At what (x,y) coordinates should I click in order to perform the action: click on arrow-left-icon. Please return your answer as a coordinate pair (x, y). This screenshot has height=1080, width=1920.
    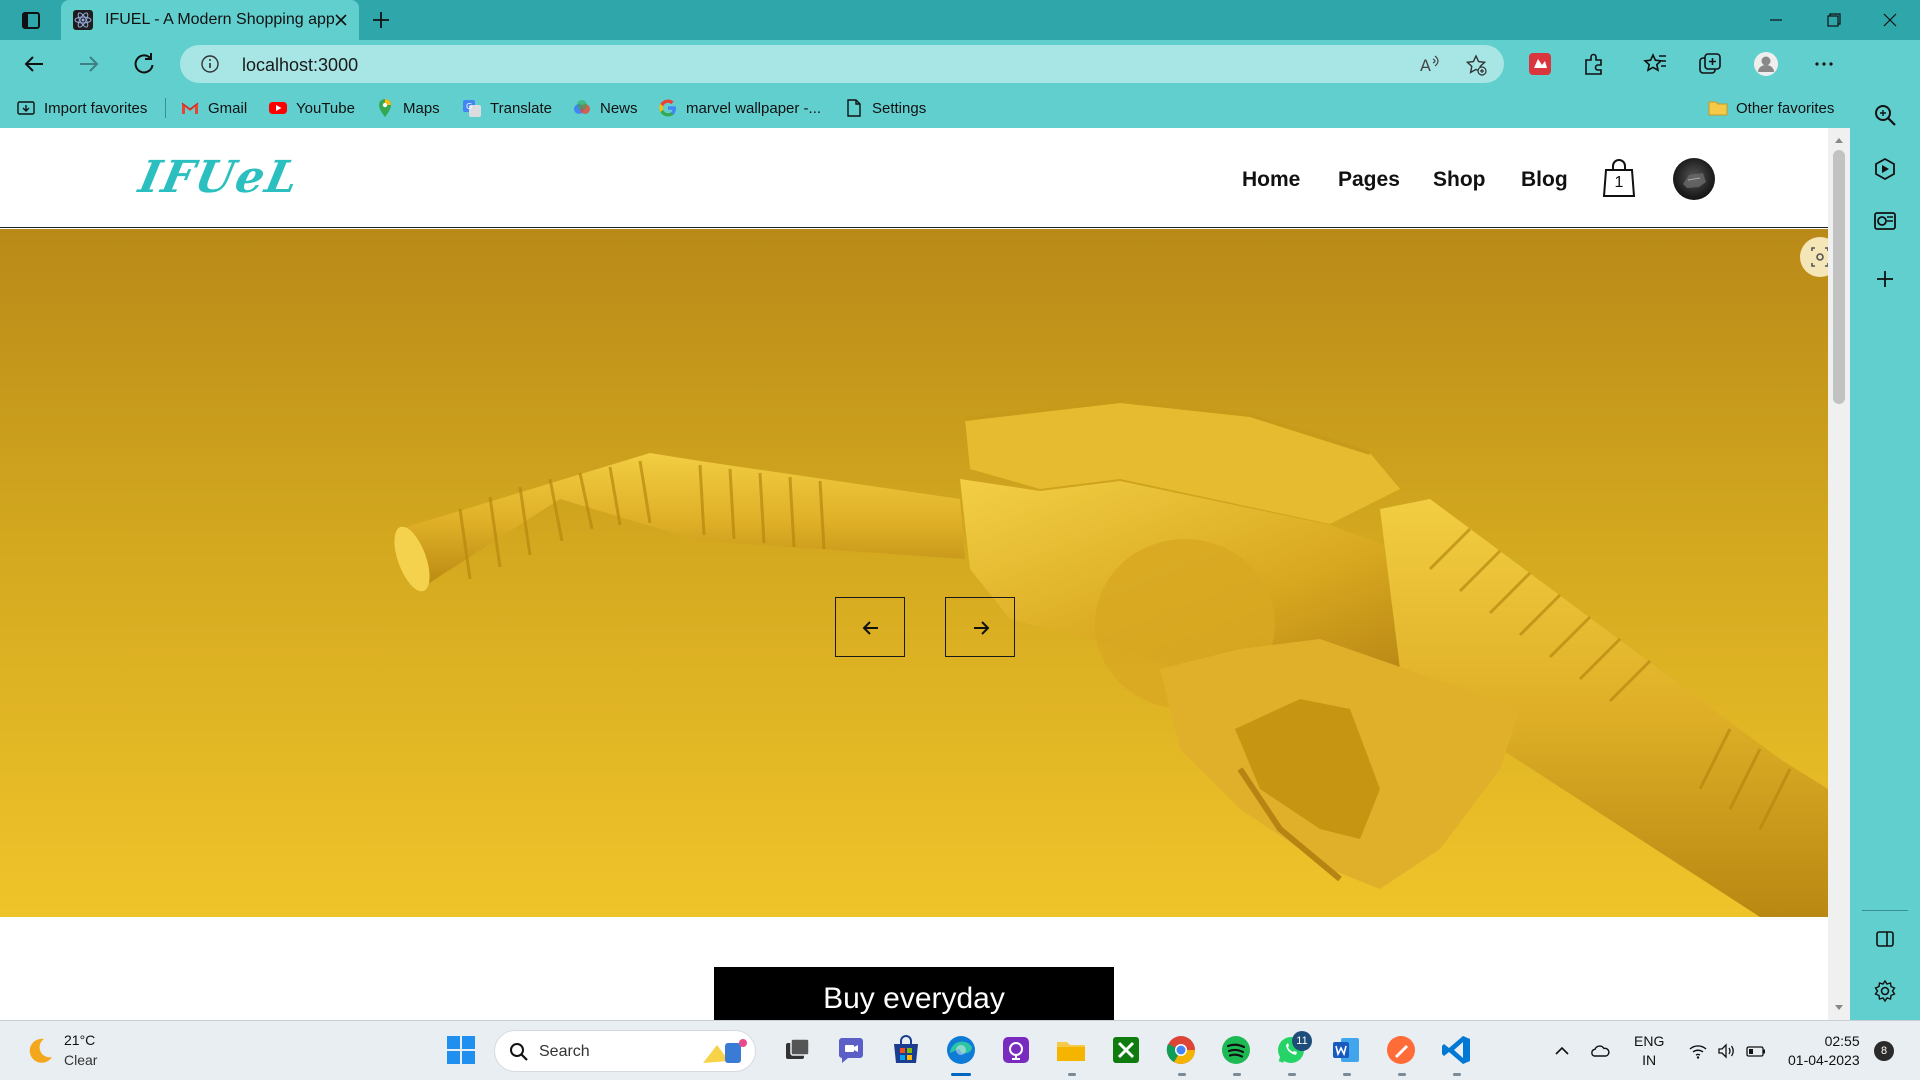
    Looking at the image, I should click on (870, 628).